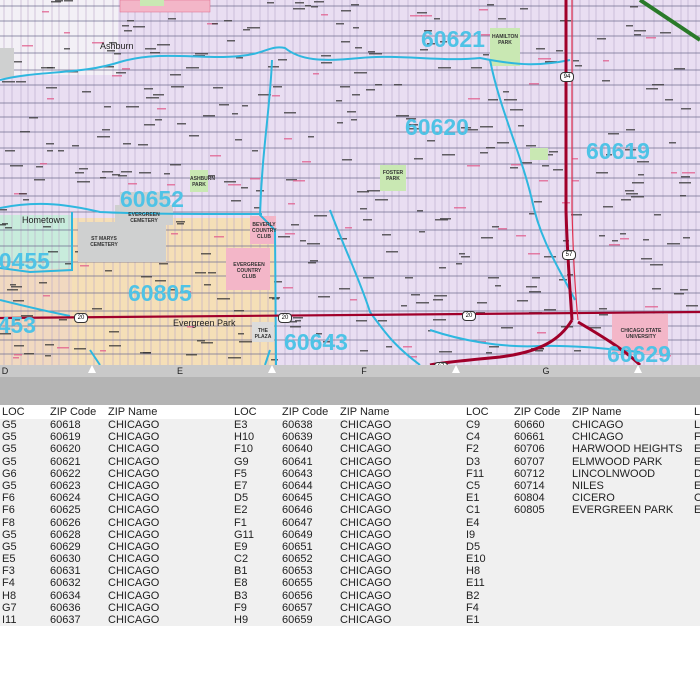  I want to click on highway-shield-94: 94, so click(567, 77).